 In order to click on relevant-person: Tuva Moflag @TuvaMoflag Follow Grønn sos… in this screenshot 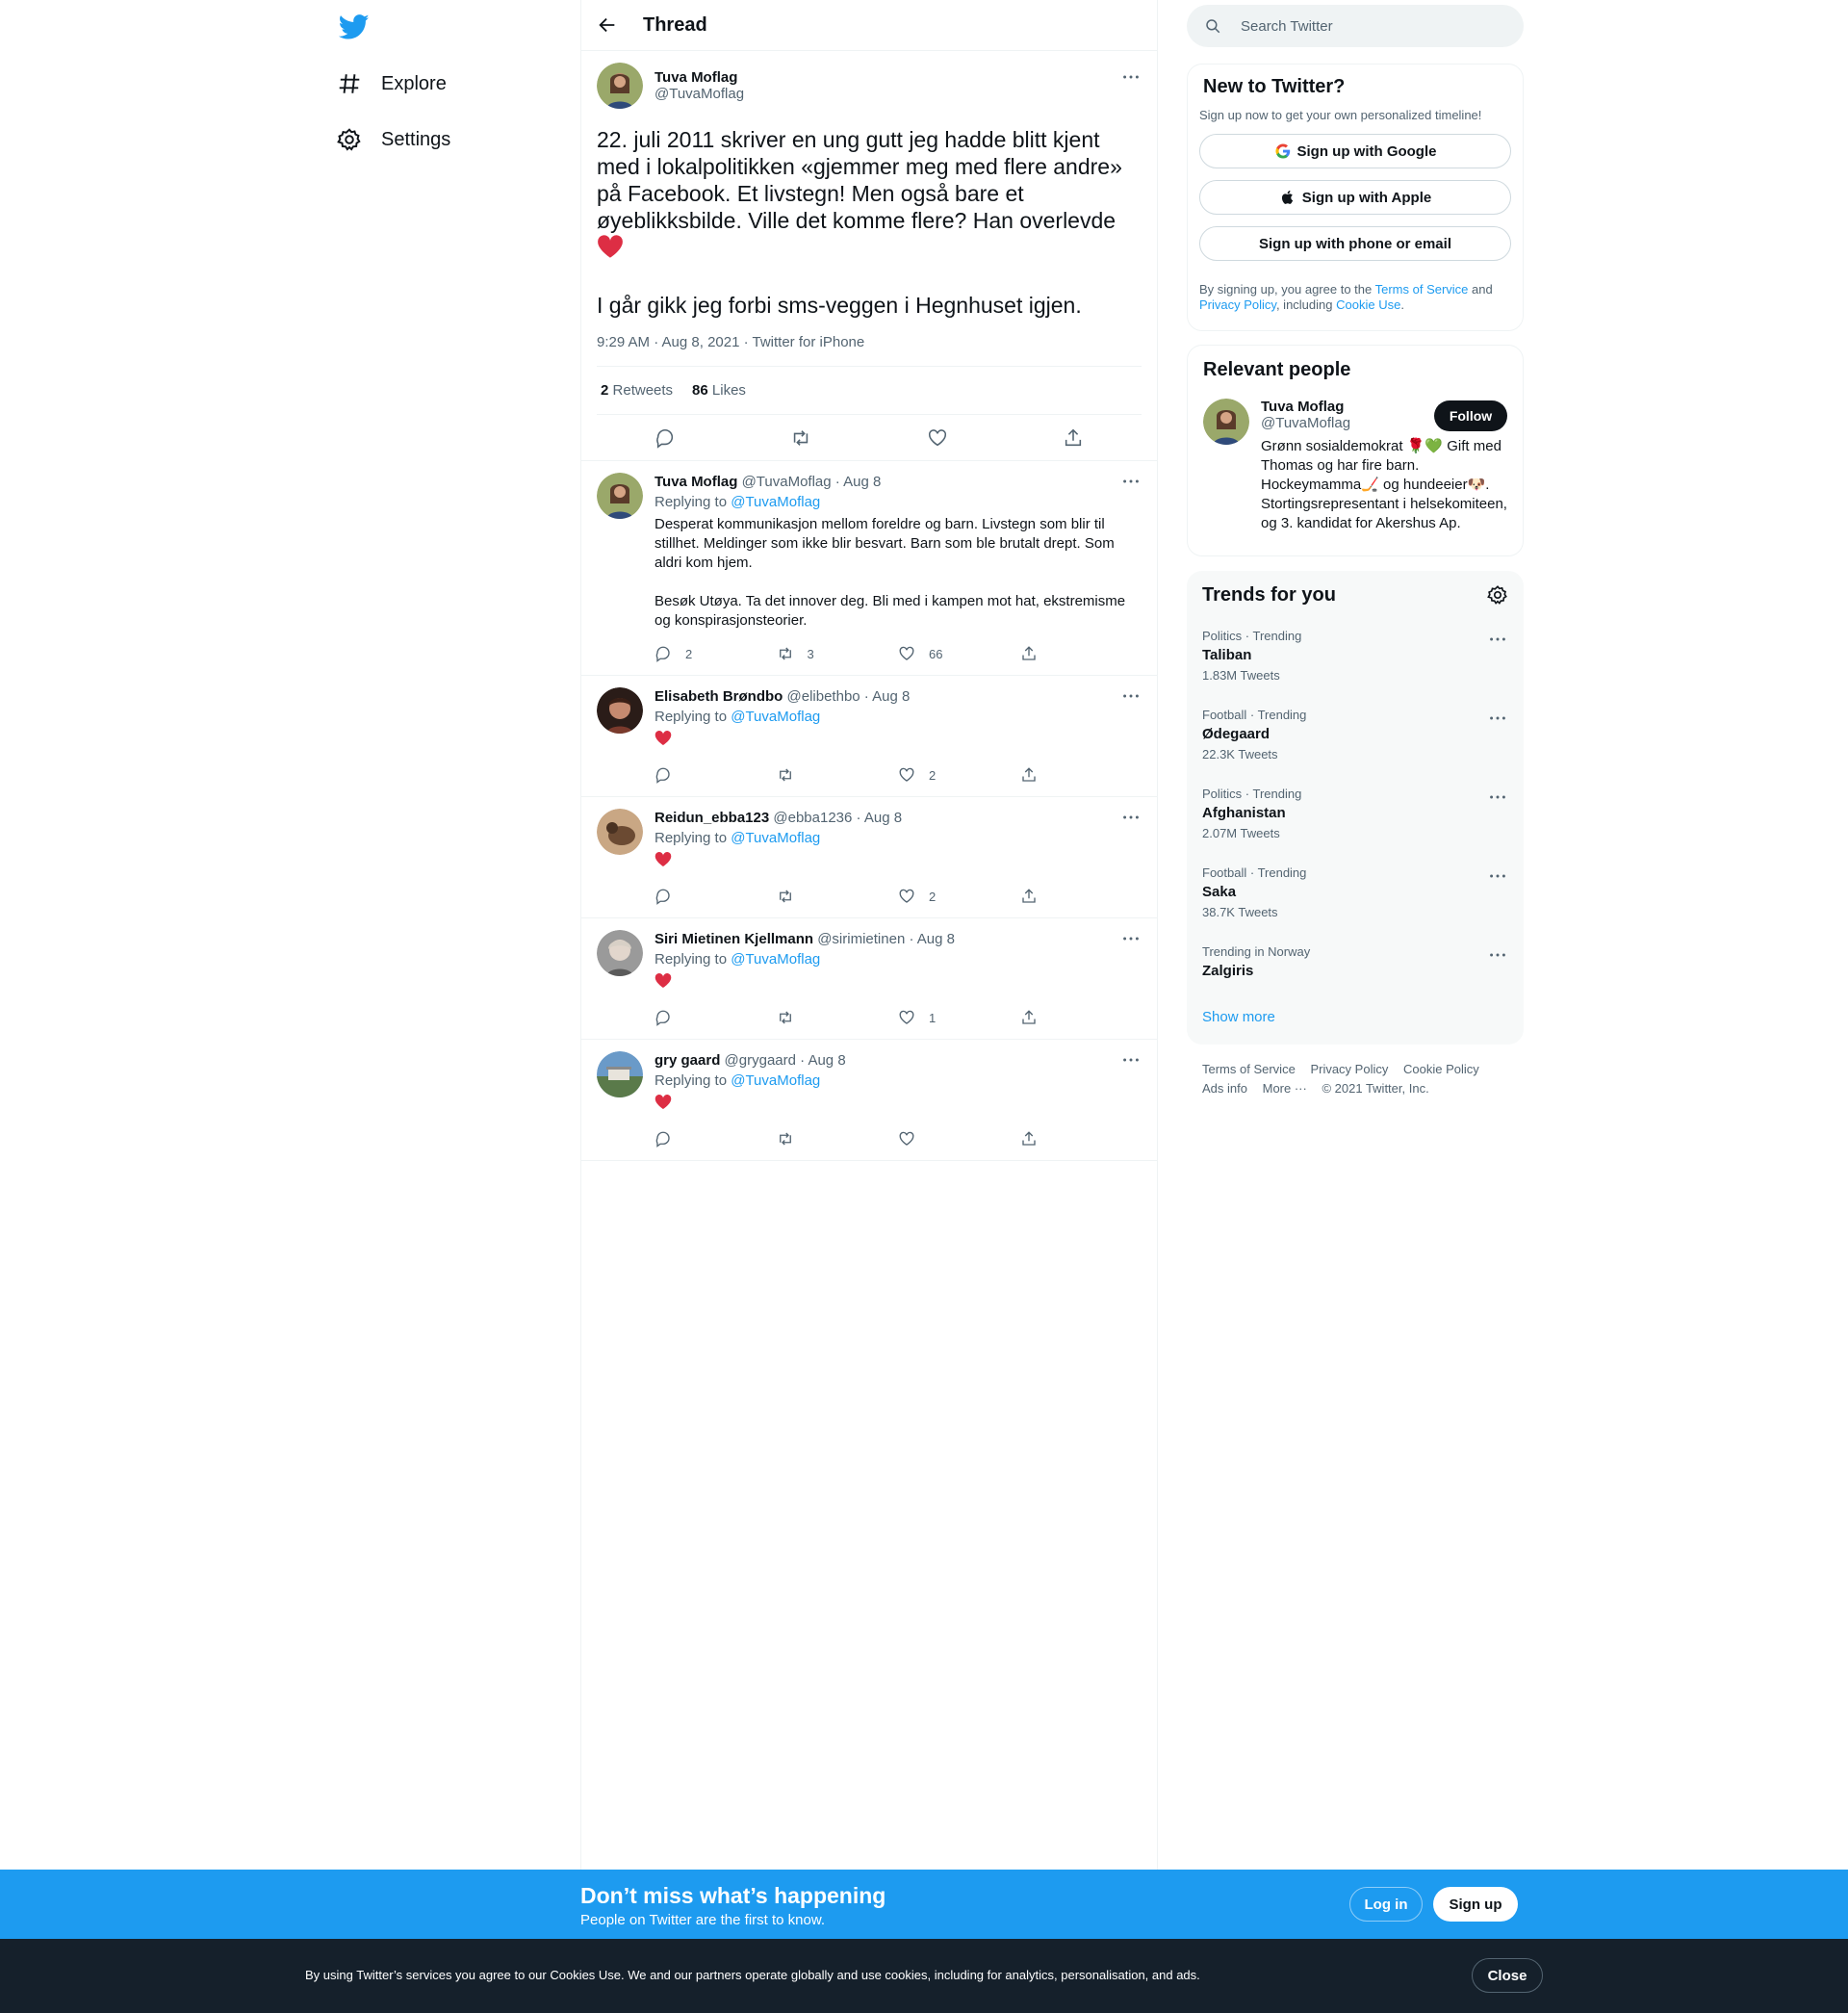, I will do `click(1355, 466)`.